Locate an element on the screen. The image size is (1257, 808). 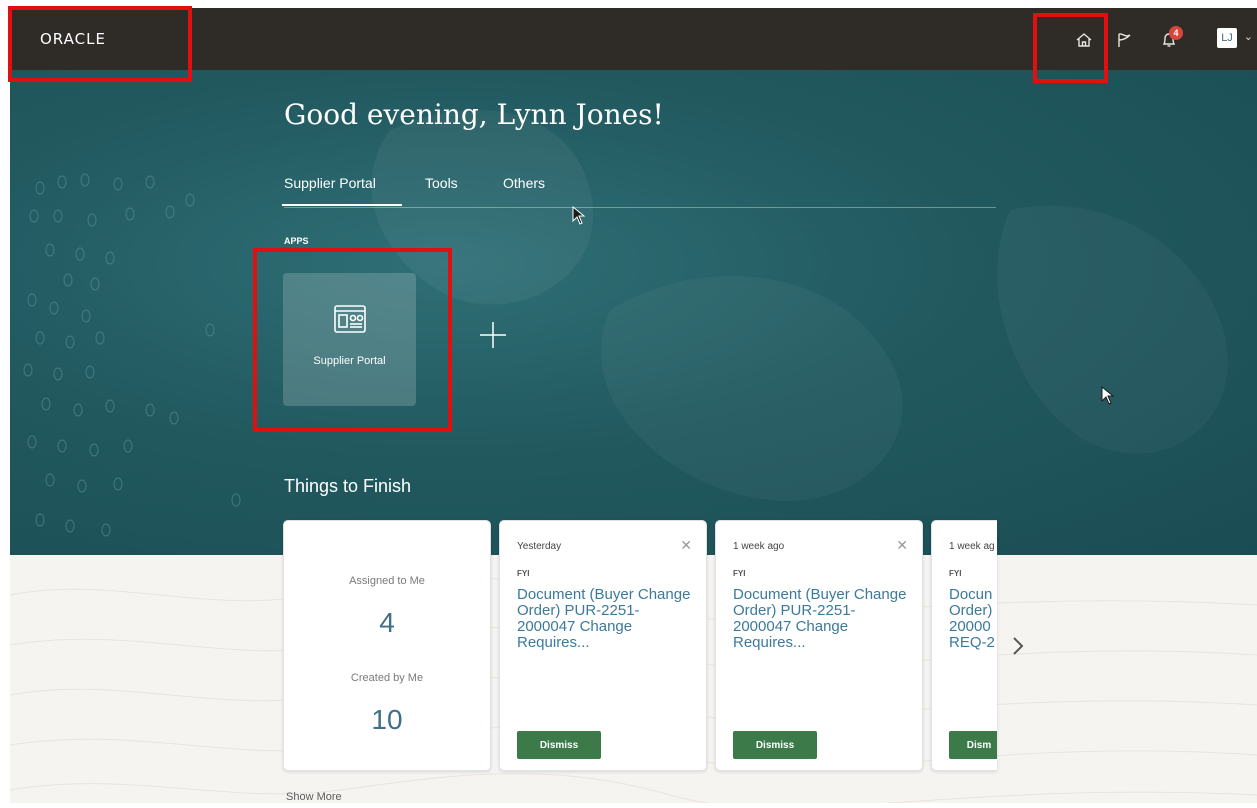
notification-badge: 4 is located at coordinates (1176, 33).